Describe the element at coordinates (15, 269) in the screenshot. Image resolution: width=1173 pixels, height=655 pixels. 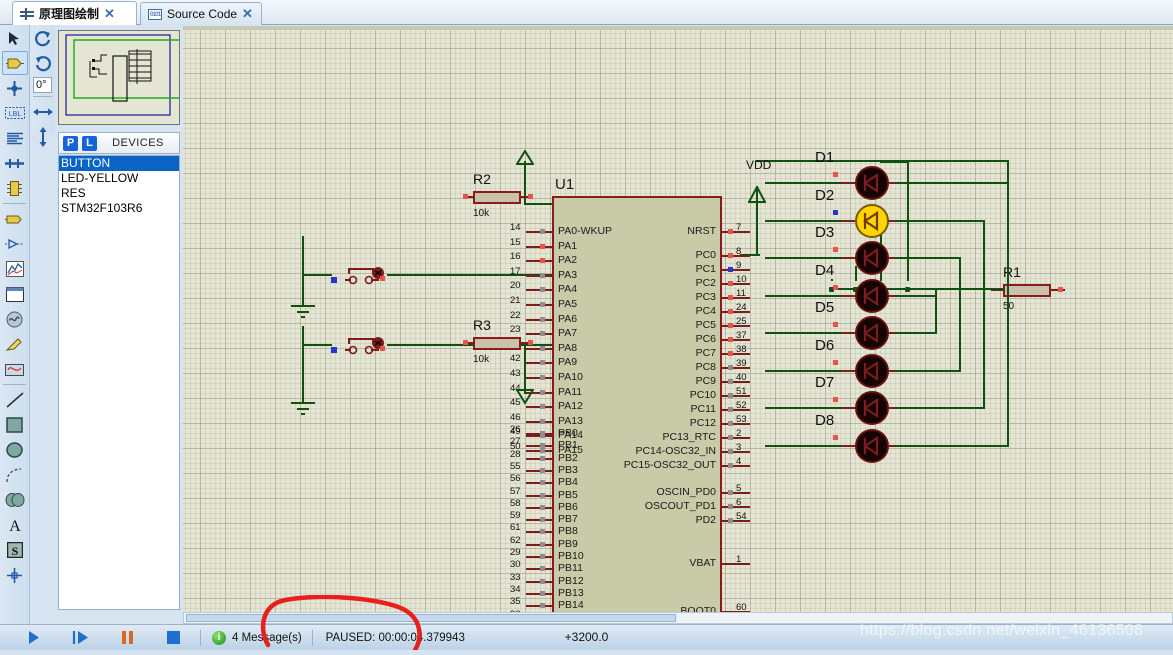
I see `graph-icon` at that location.